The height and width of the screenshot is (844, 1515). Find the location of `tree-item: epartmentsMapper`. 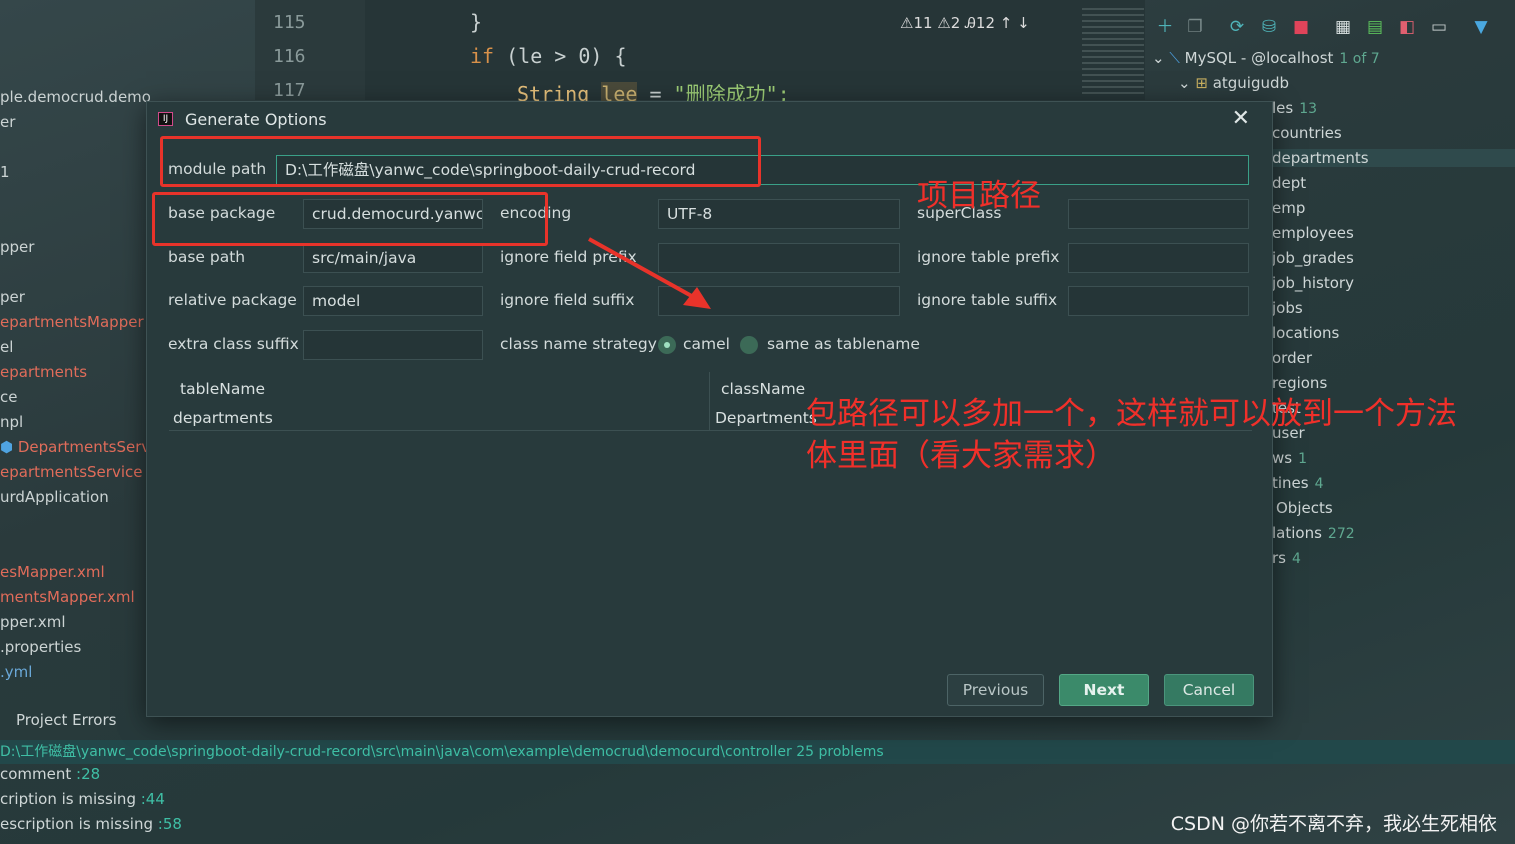

tree-item: epartmentsMapper is located at coordinates (72, 322).